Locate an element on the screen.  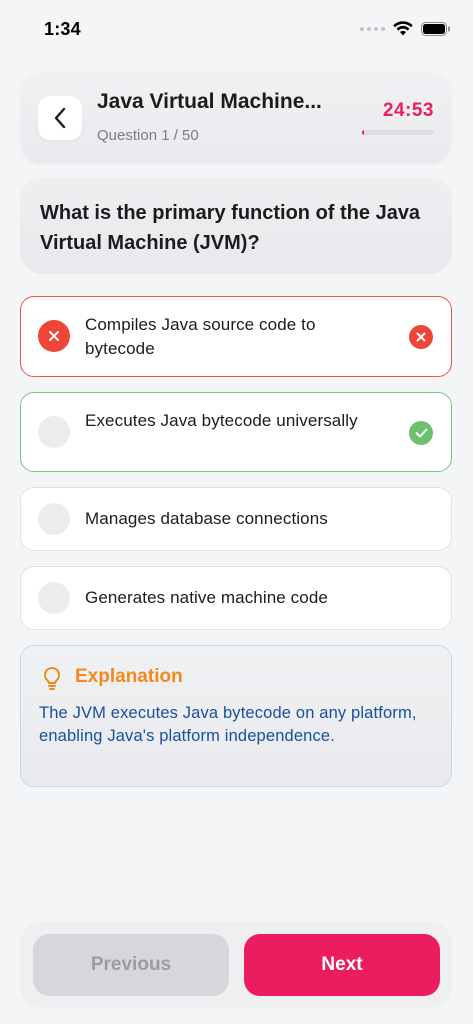
status-bar: 1:34 is located at coordinates (236, 30).